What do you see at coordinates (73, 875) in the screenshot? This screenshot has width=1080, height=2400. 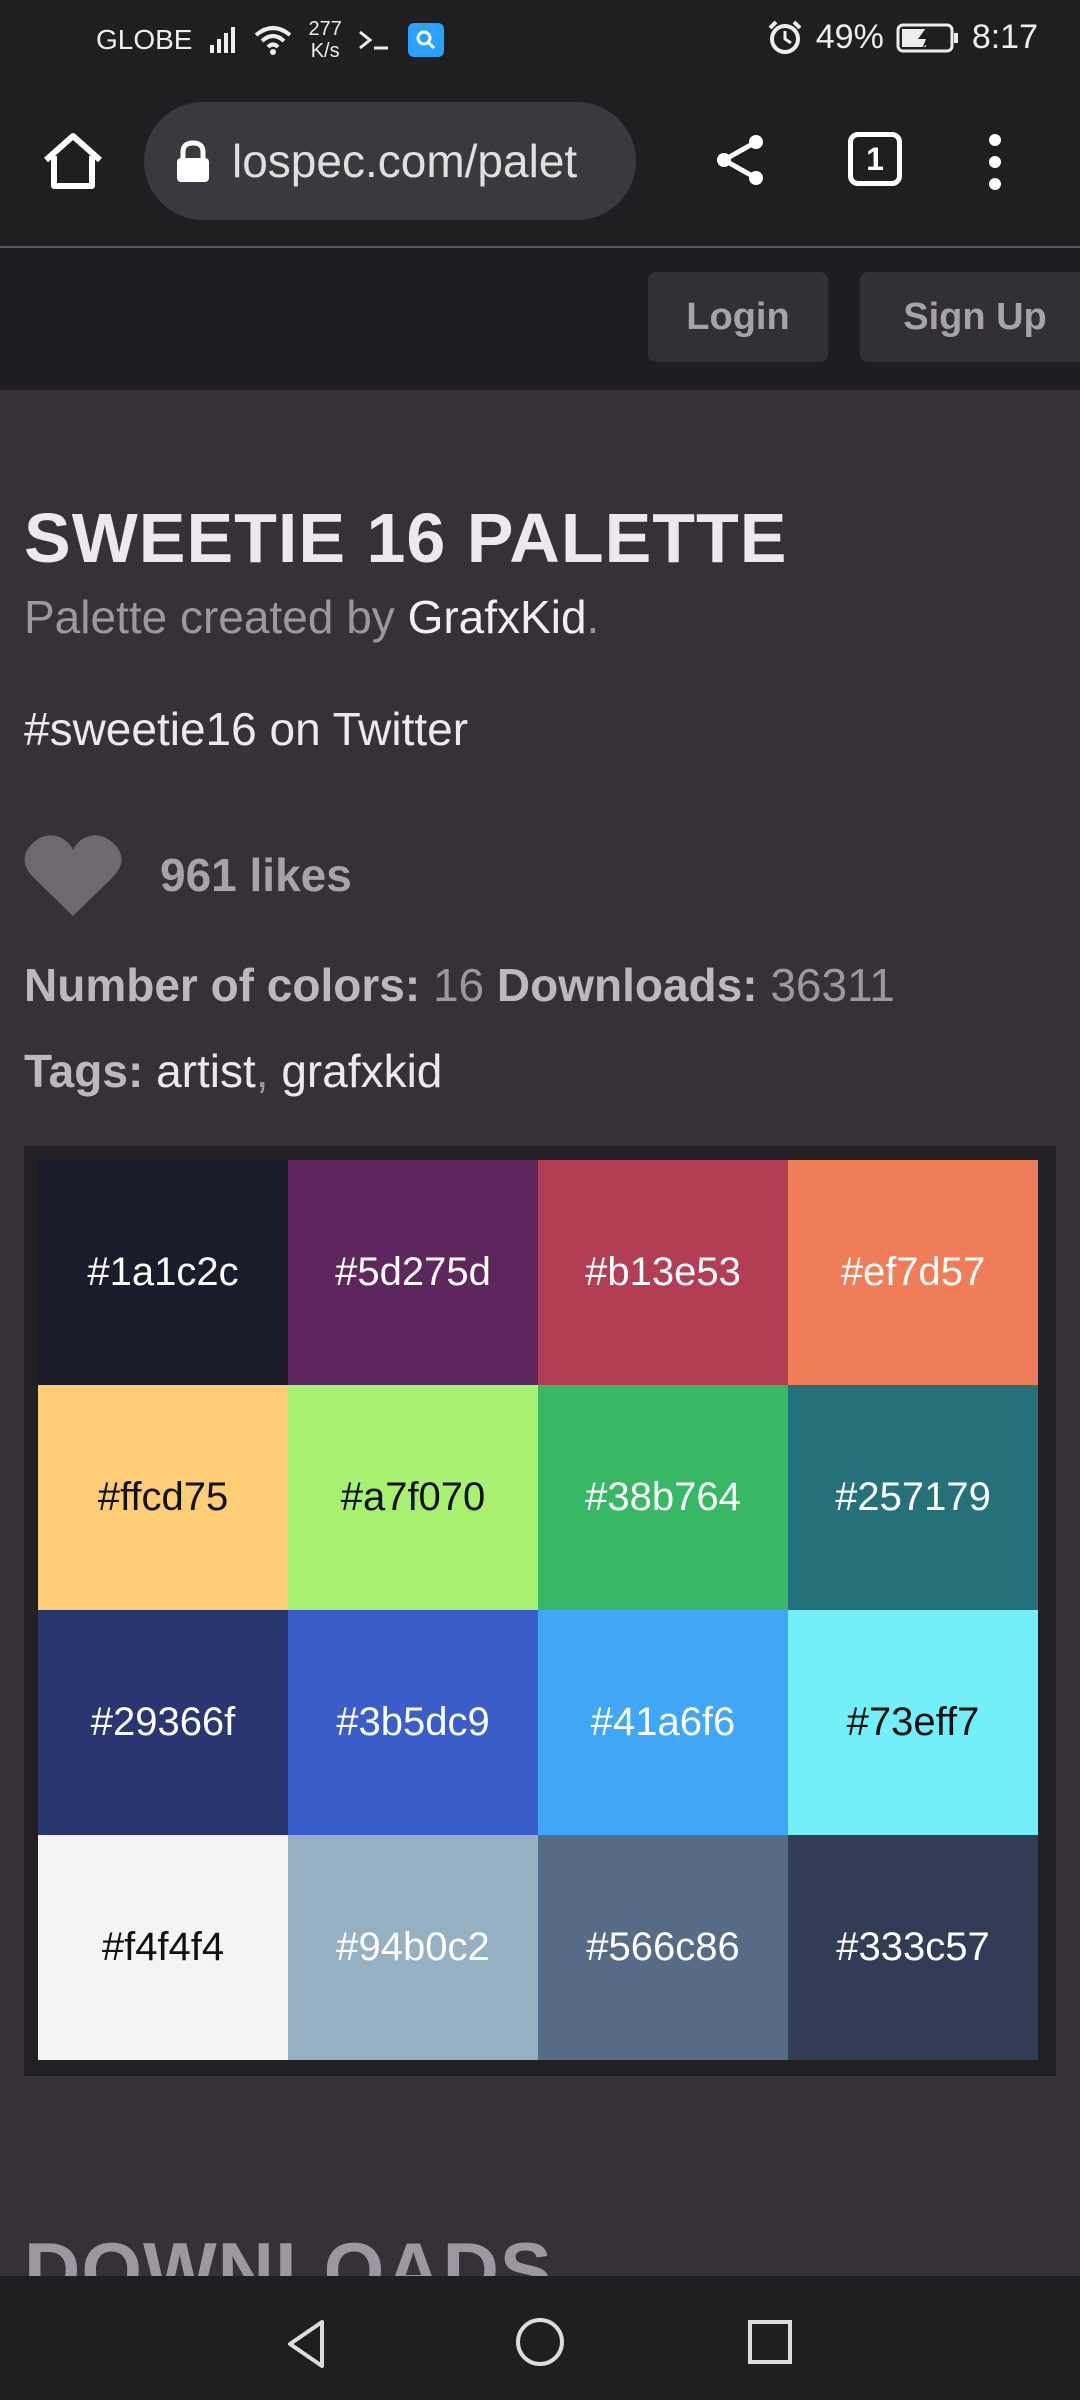 I see `heart-icon` at bounding box center [73, 875].